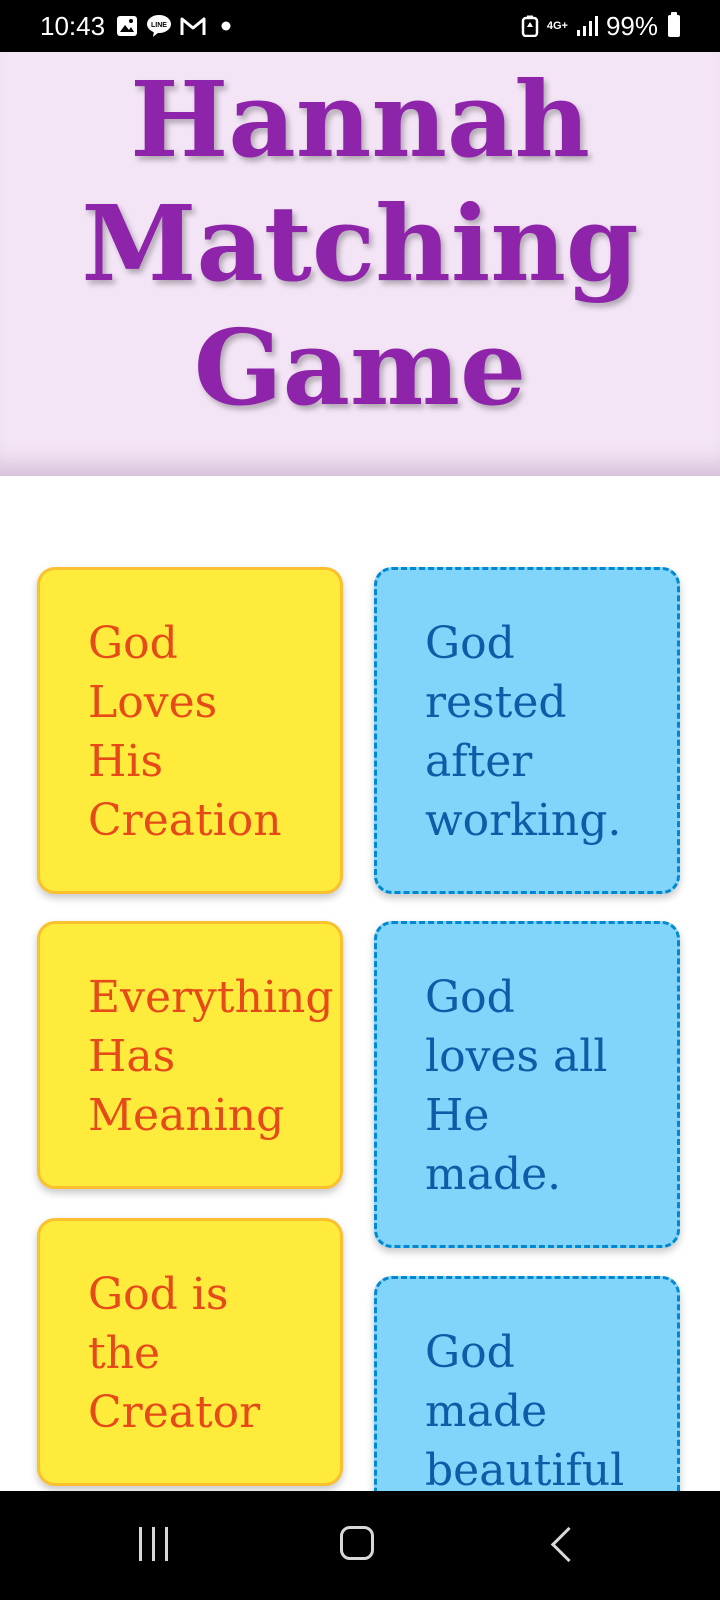  I want to click on card-left-3: God is the Creator, so click(190, 1352).